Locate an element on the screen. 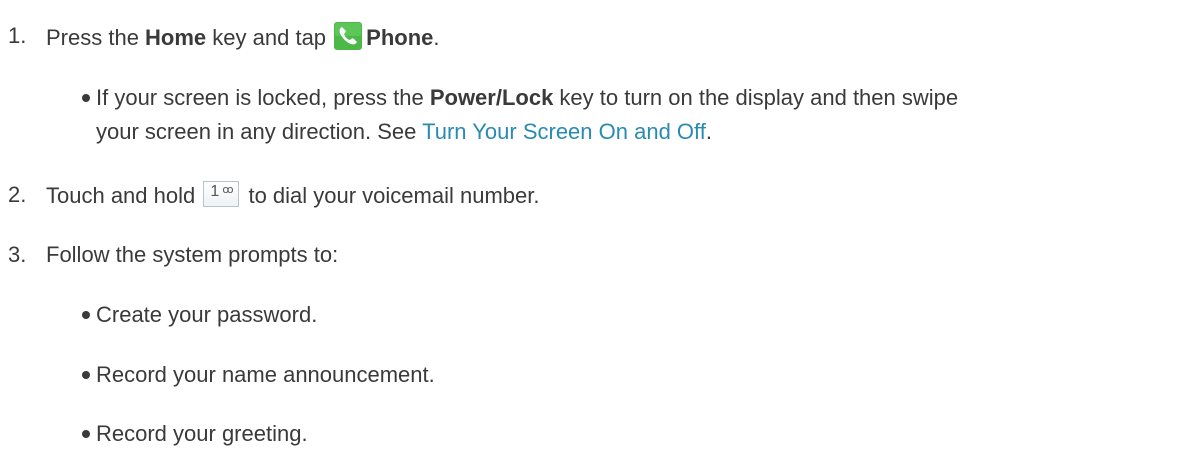  list-item: Record your name announcement. is located at coordinates (265, 374).